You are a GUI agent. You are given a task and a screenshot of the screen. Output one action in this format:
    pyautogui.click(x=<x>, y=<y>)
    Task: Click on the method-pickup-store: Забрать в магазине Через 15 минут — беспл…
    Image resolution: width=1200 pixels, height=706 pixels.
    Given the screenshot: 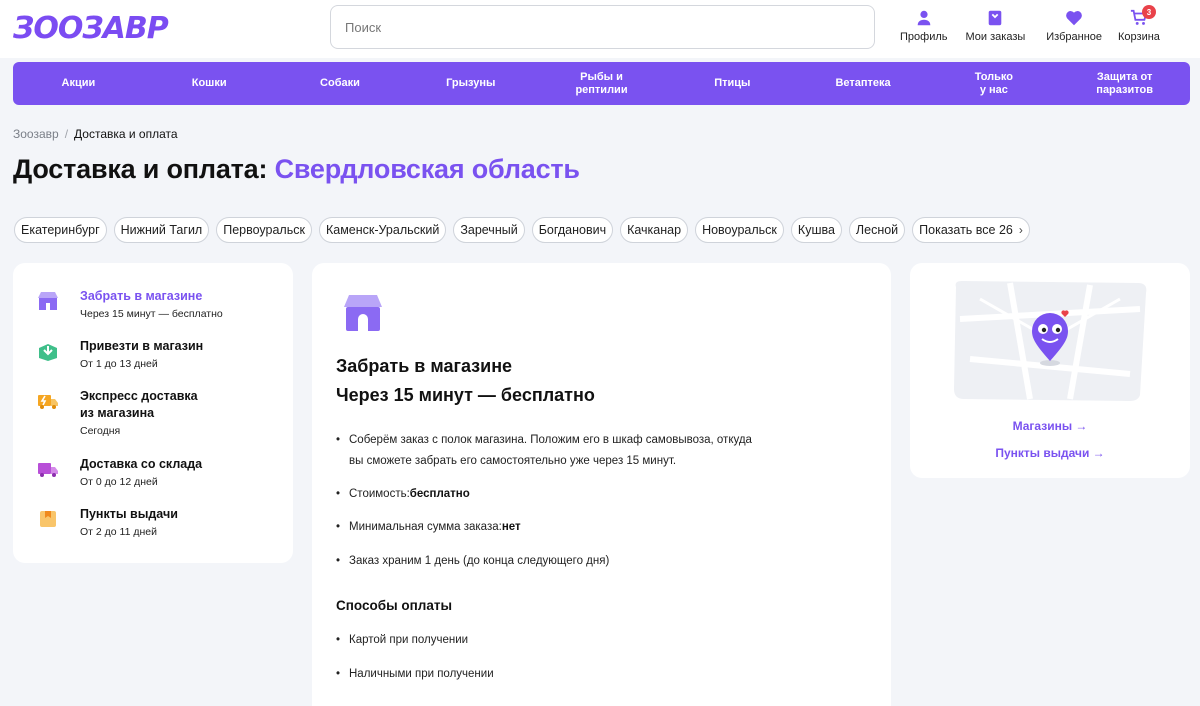 What is the action you would take?
    pyautogui.click(x=130, y=304)
    